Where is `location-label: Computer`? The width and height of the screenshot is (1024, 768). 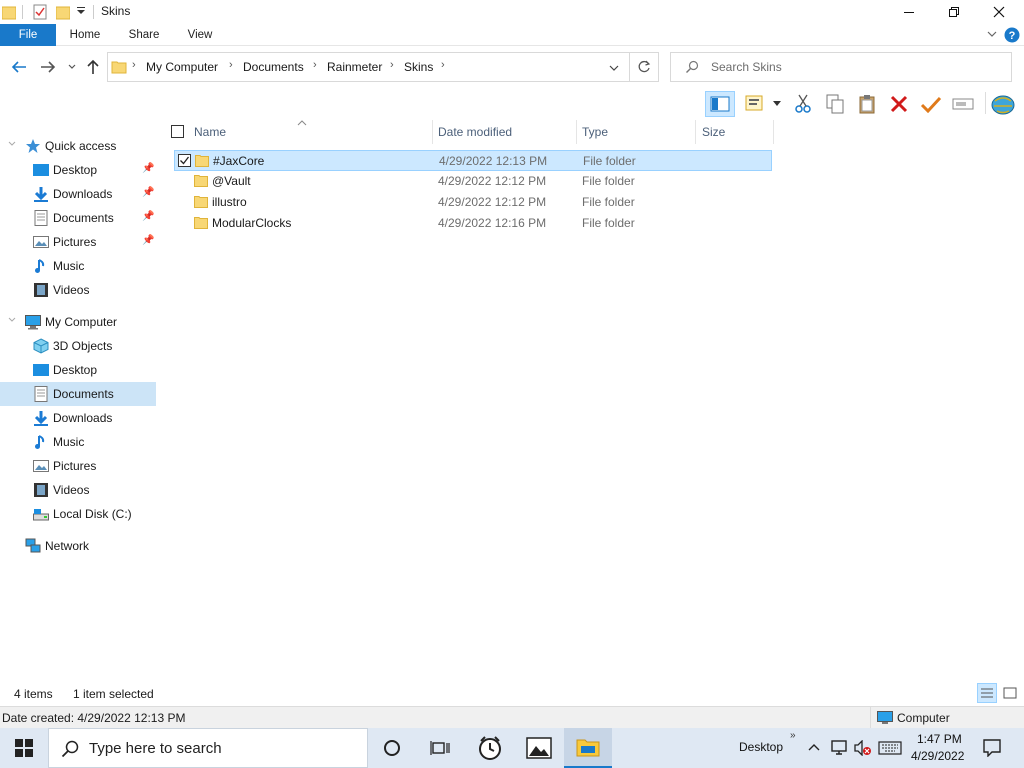
location-label: Computer is located at coordinates (923, 718).